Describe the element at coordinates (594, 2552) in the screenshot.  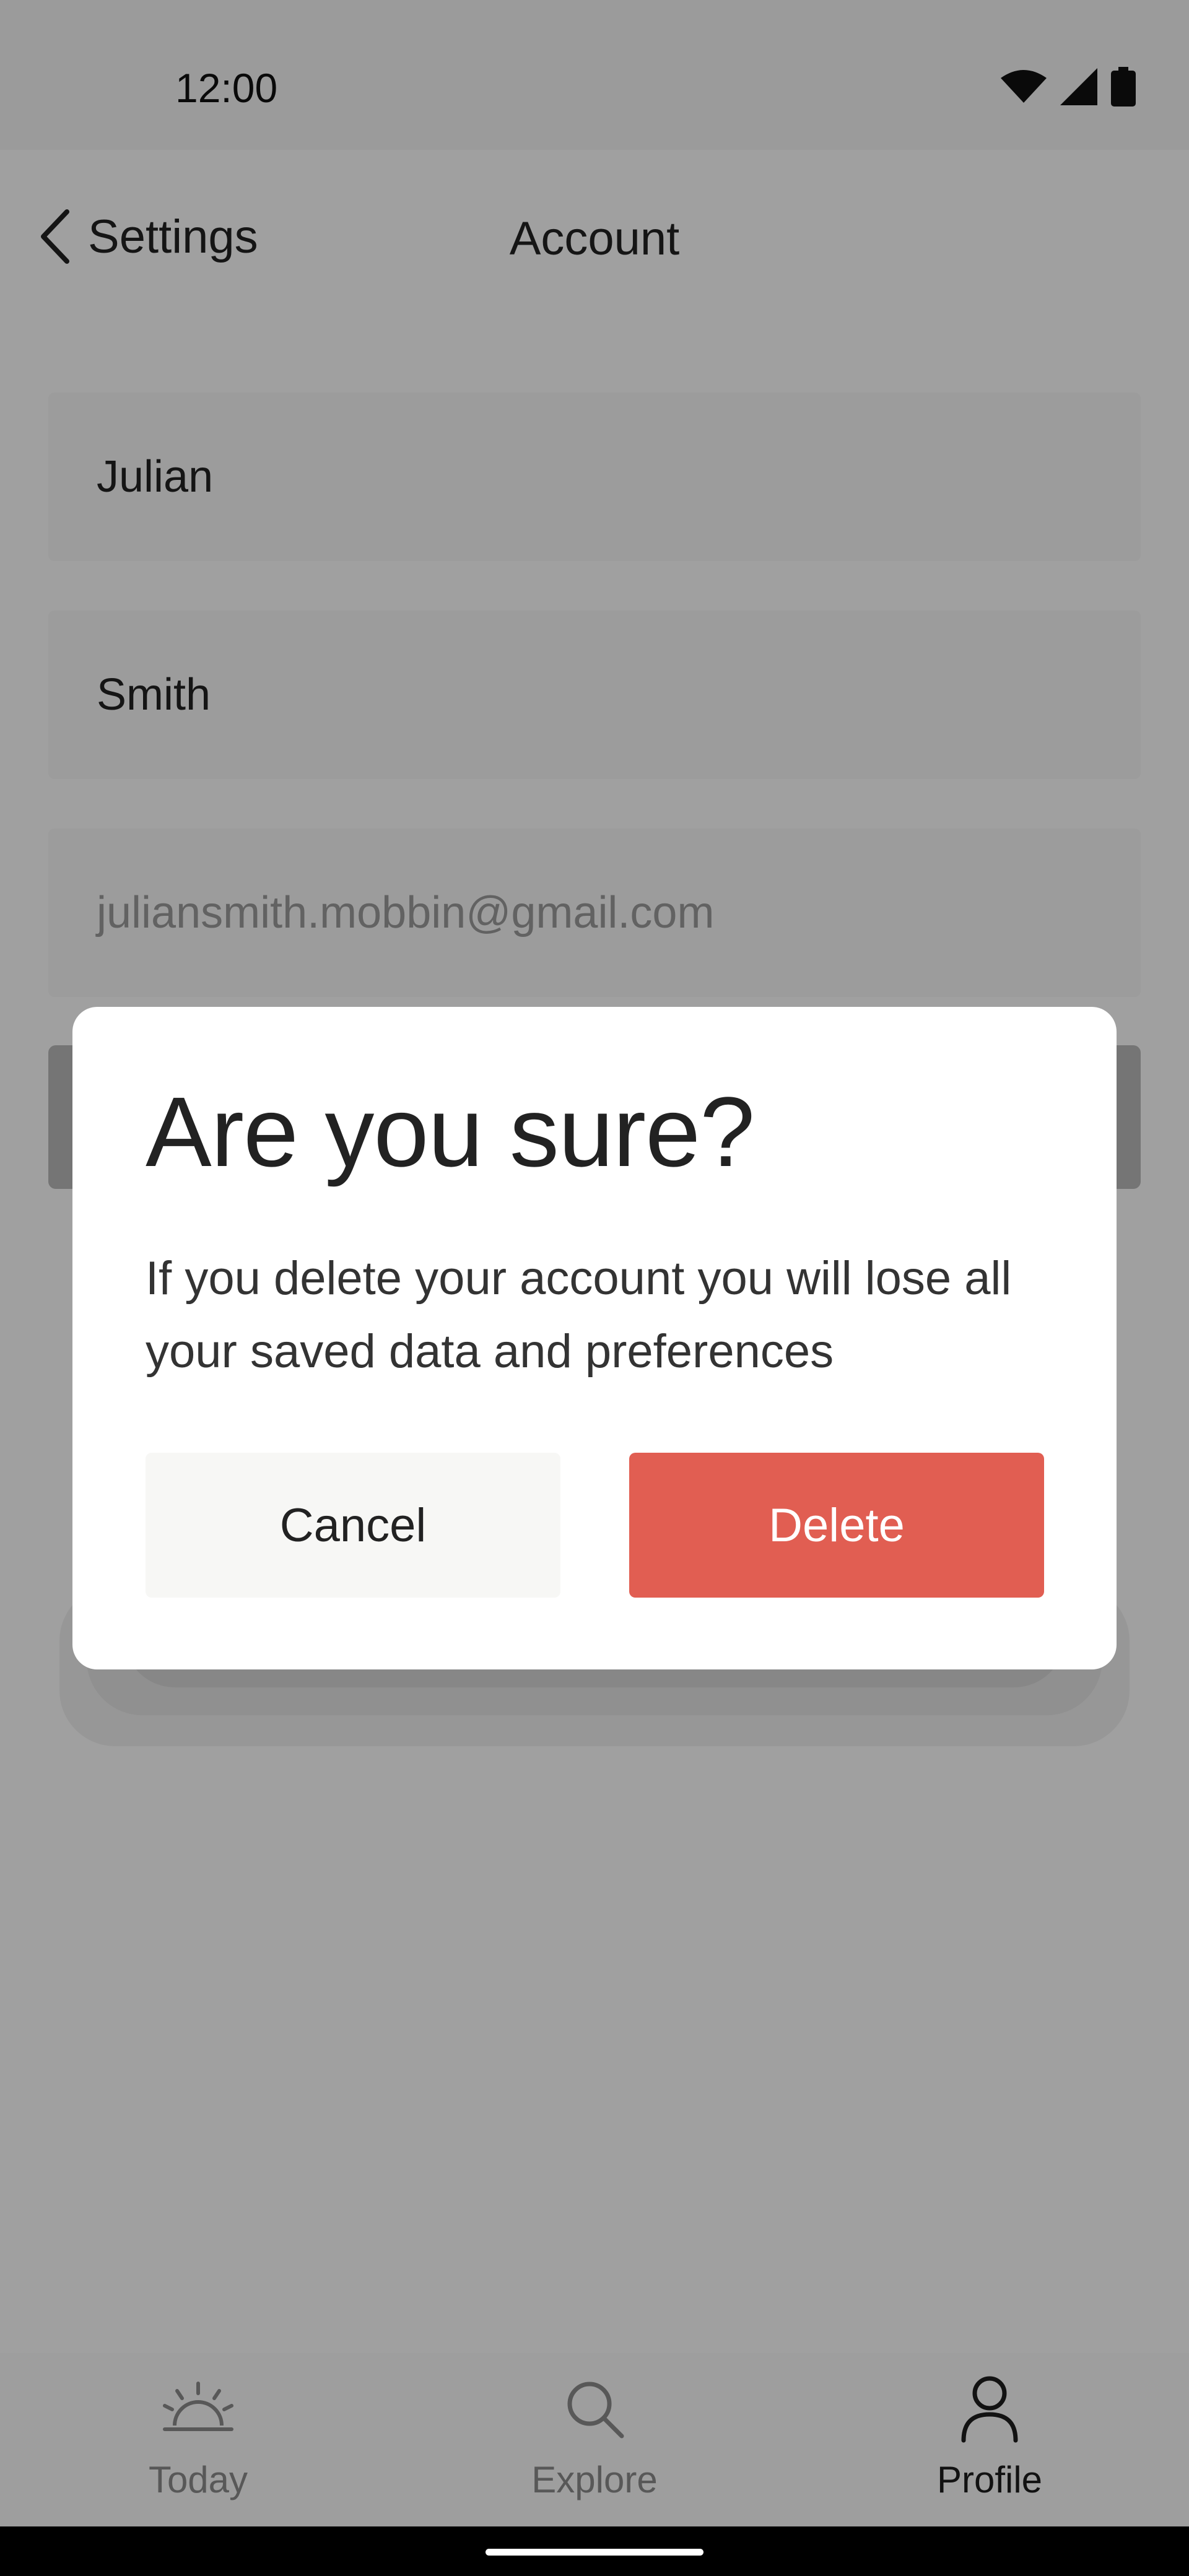
I see `home-indicator` at that location.